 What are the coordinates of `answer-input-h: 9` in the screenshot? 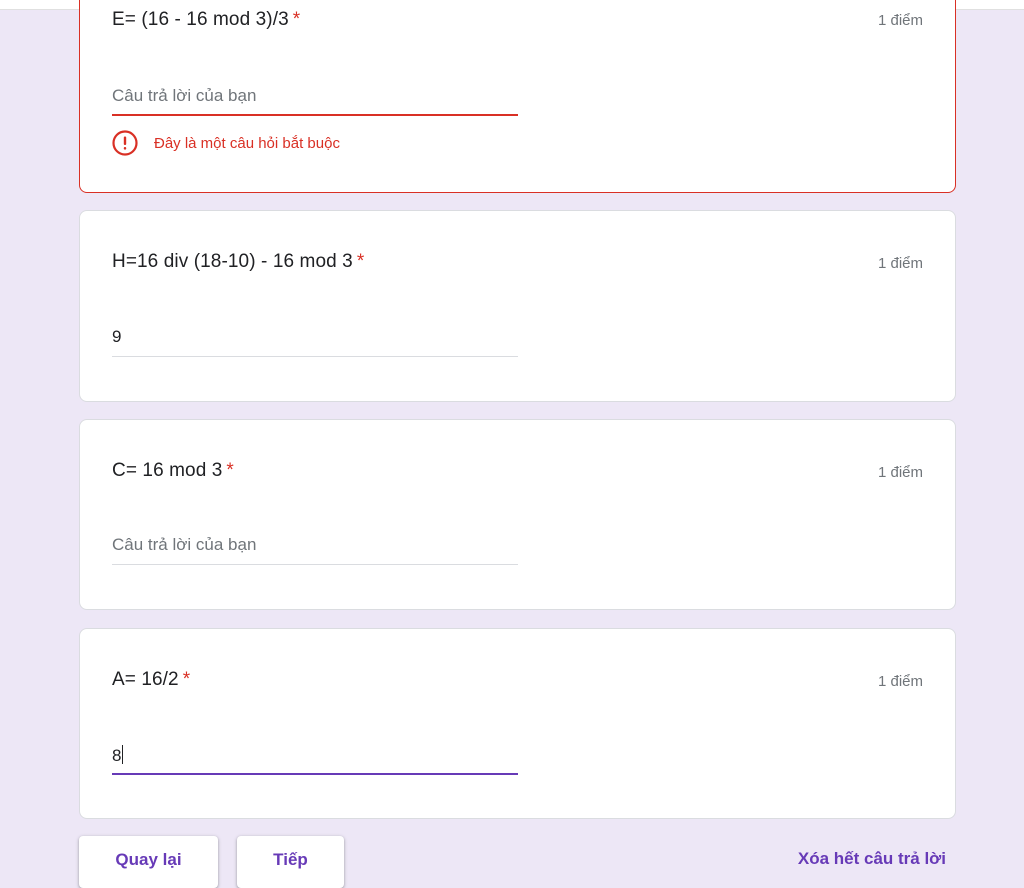 It's located at (315, 342).